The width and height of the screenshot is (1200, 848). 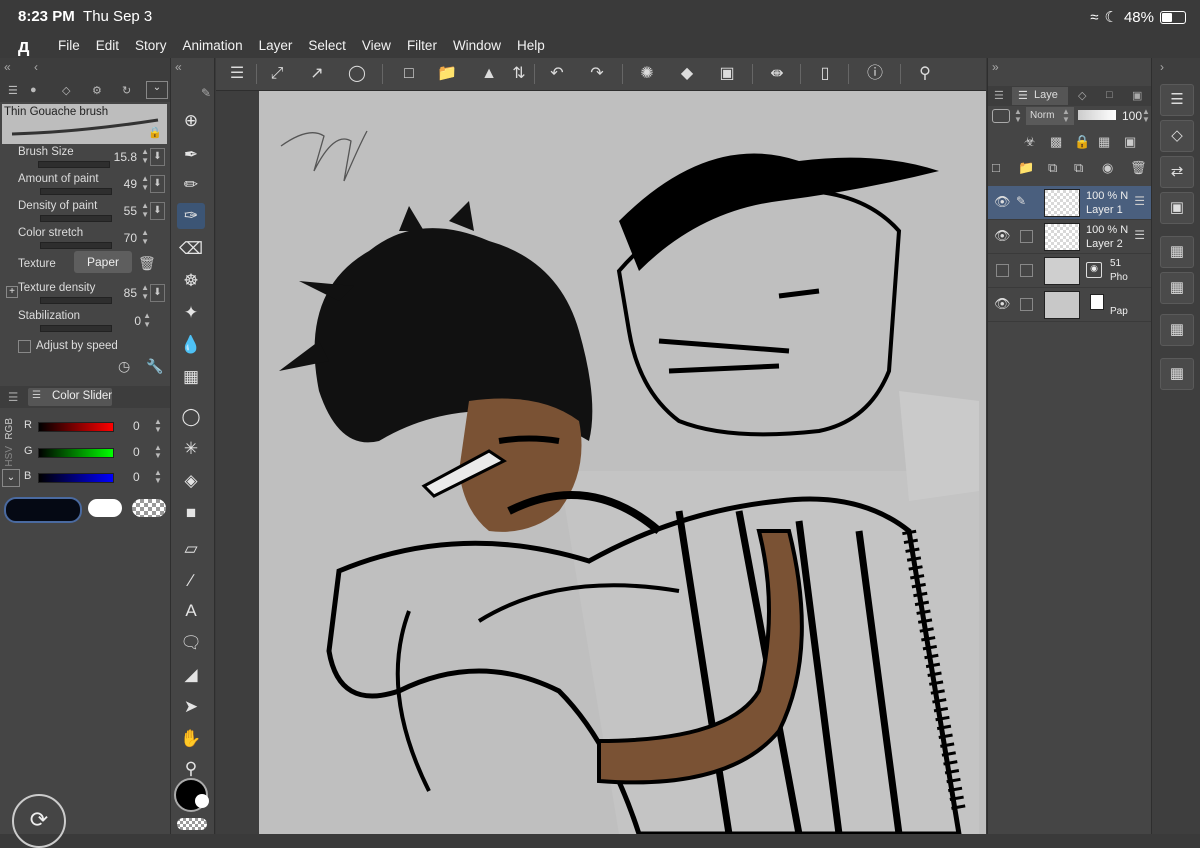 What do you see at coordinates (191, 249) in the screenshot?
I see `eraser-tool-icon: ⌫` at bounding box center [191, 249].